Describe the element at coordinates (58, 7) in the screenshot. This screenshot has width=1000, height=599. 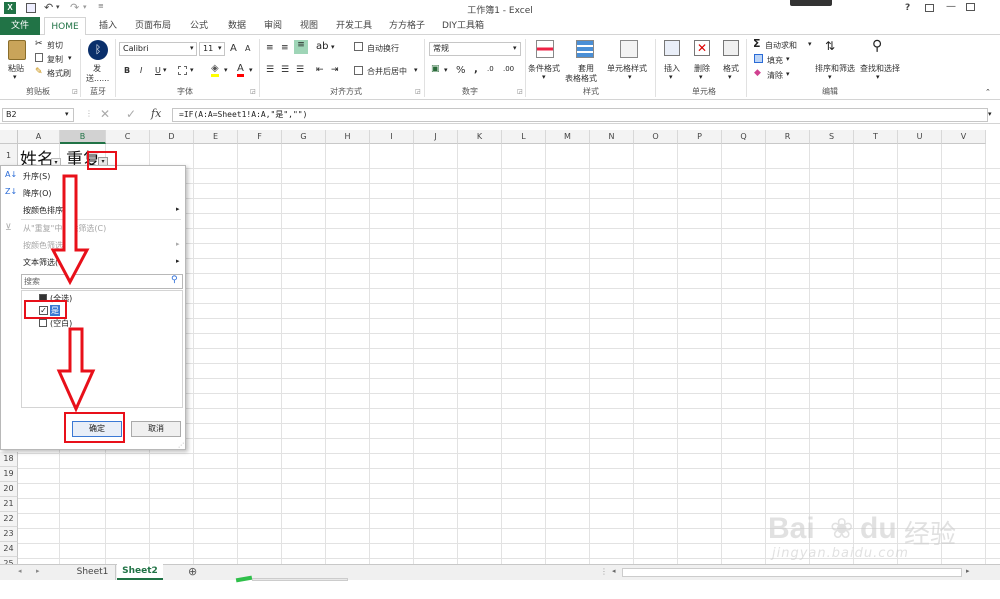
I see `undo-dropdown-icon: ▾` at that location.